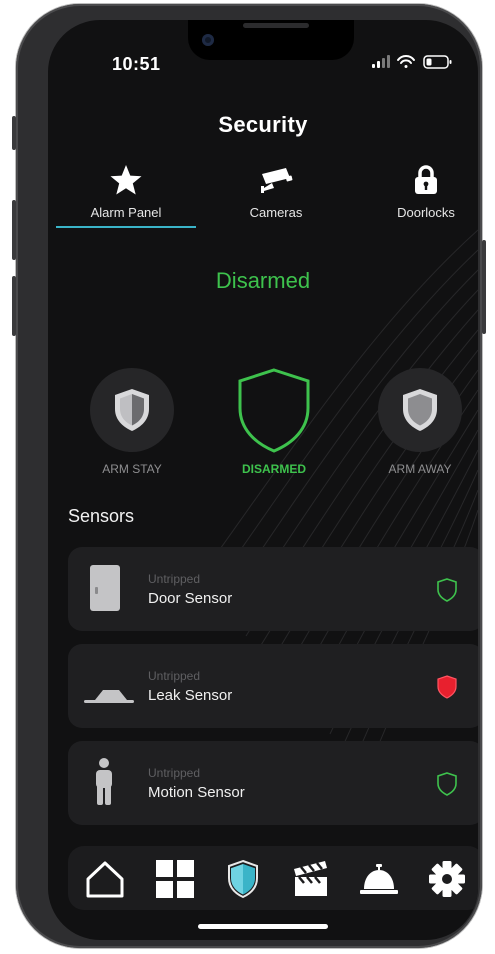 The width and height of the screenshot is (495, 954). I want to click on nav-media, so click(311, 879).